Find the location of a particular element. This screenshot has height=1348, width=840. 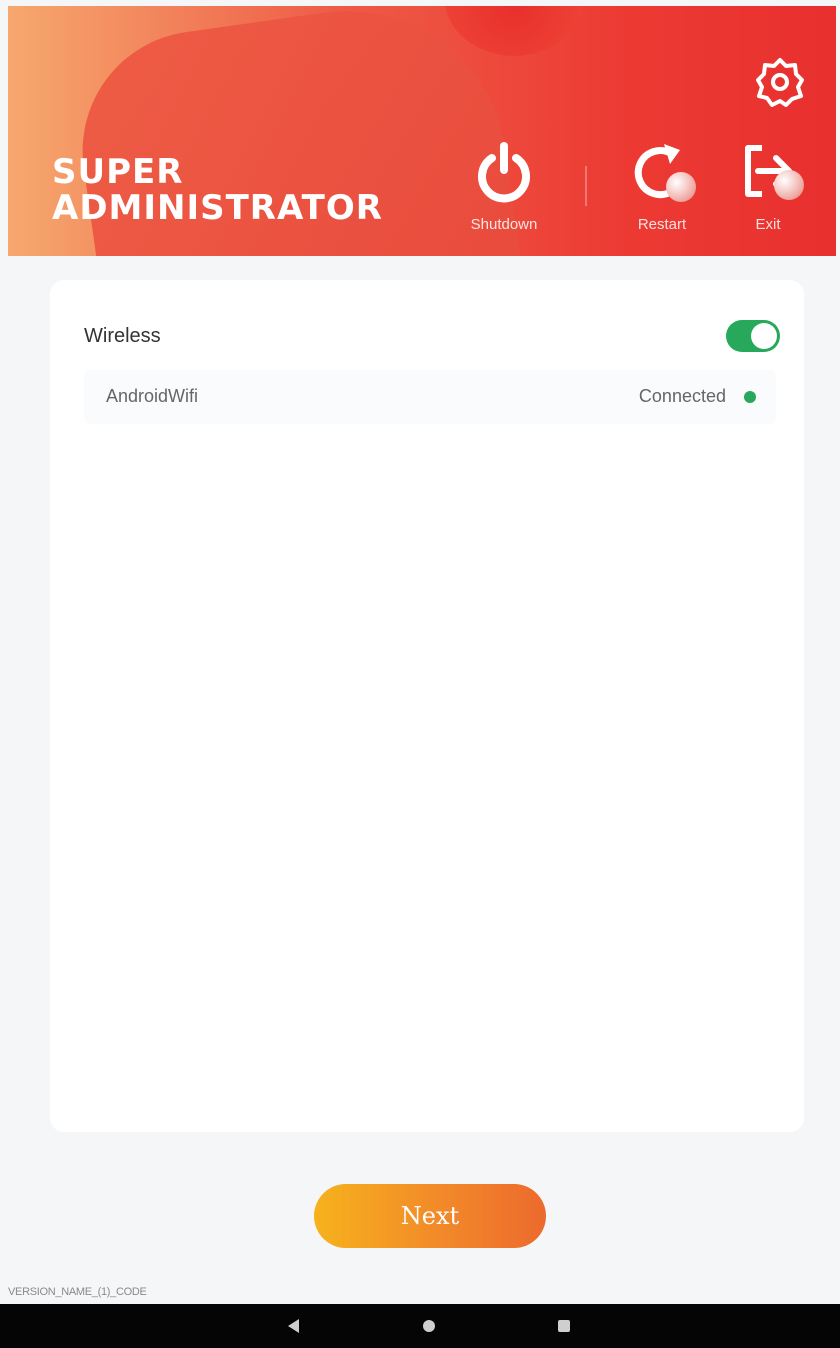

wifi-network-item: AndroidWifi Connected is located at coordinates (430, 397).